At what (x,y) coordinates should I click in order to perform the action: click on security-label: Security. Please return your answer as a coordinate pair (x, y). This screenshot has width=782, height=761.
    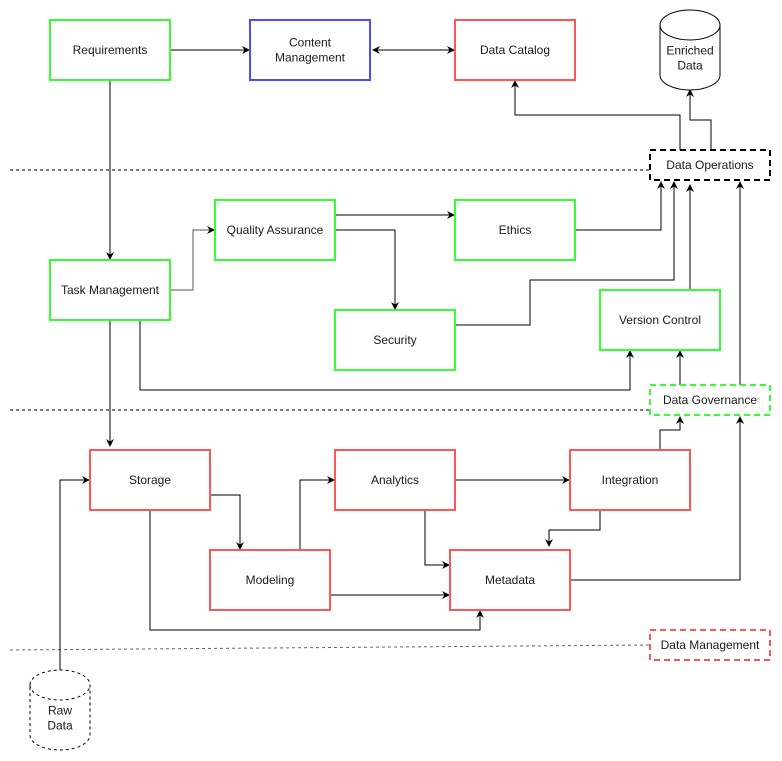
    Looking at the image, I should click on (394, 340).